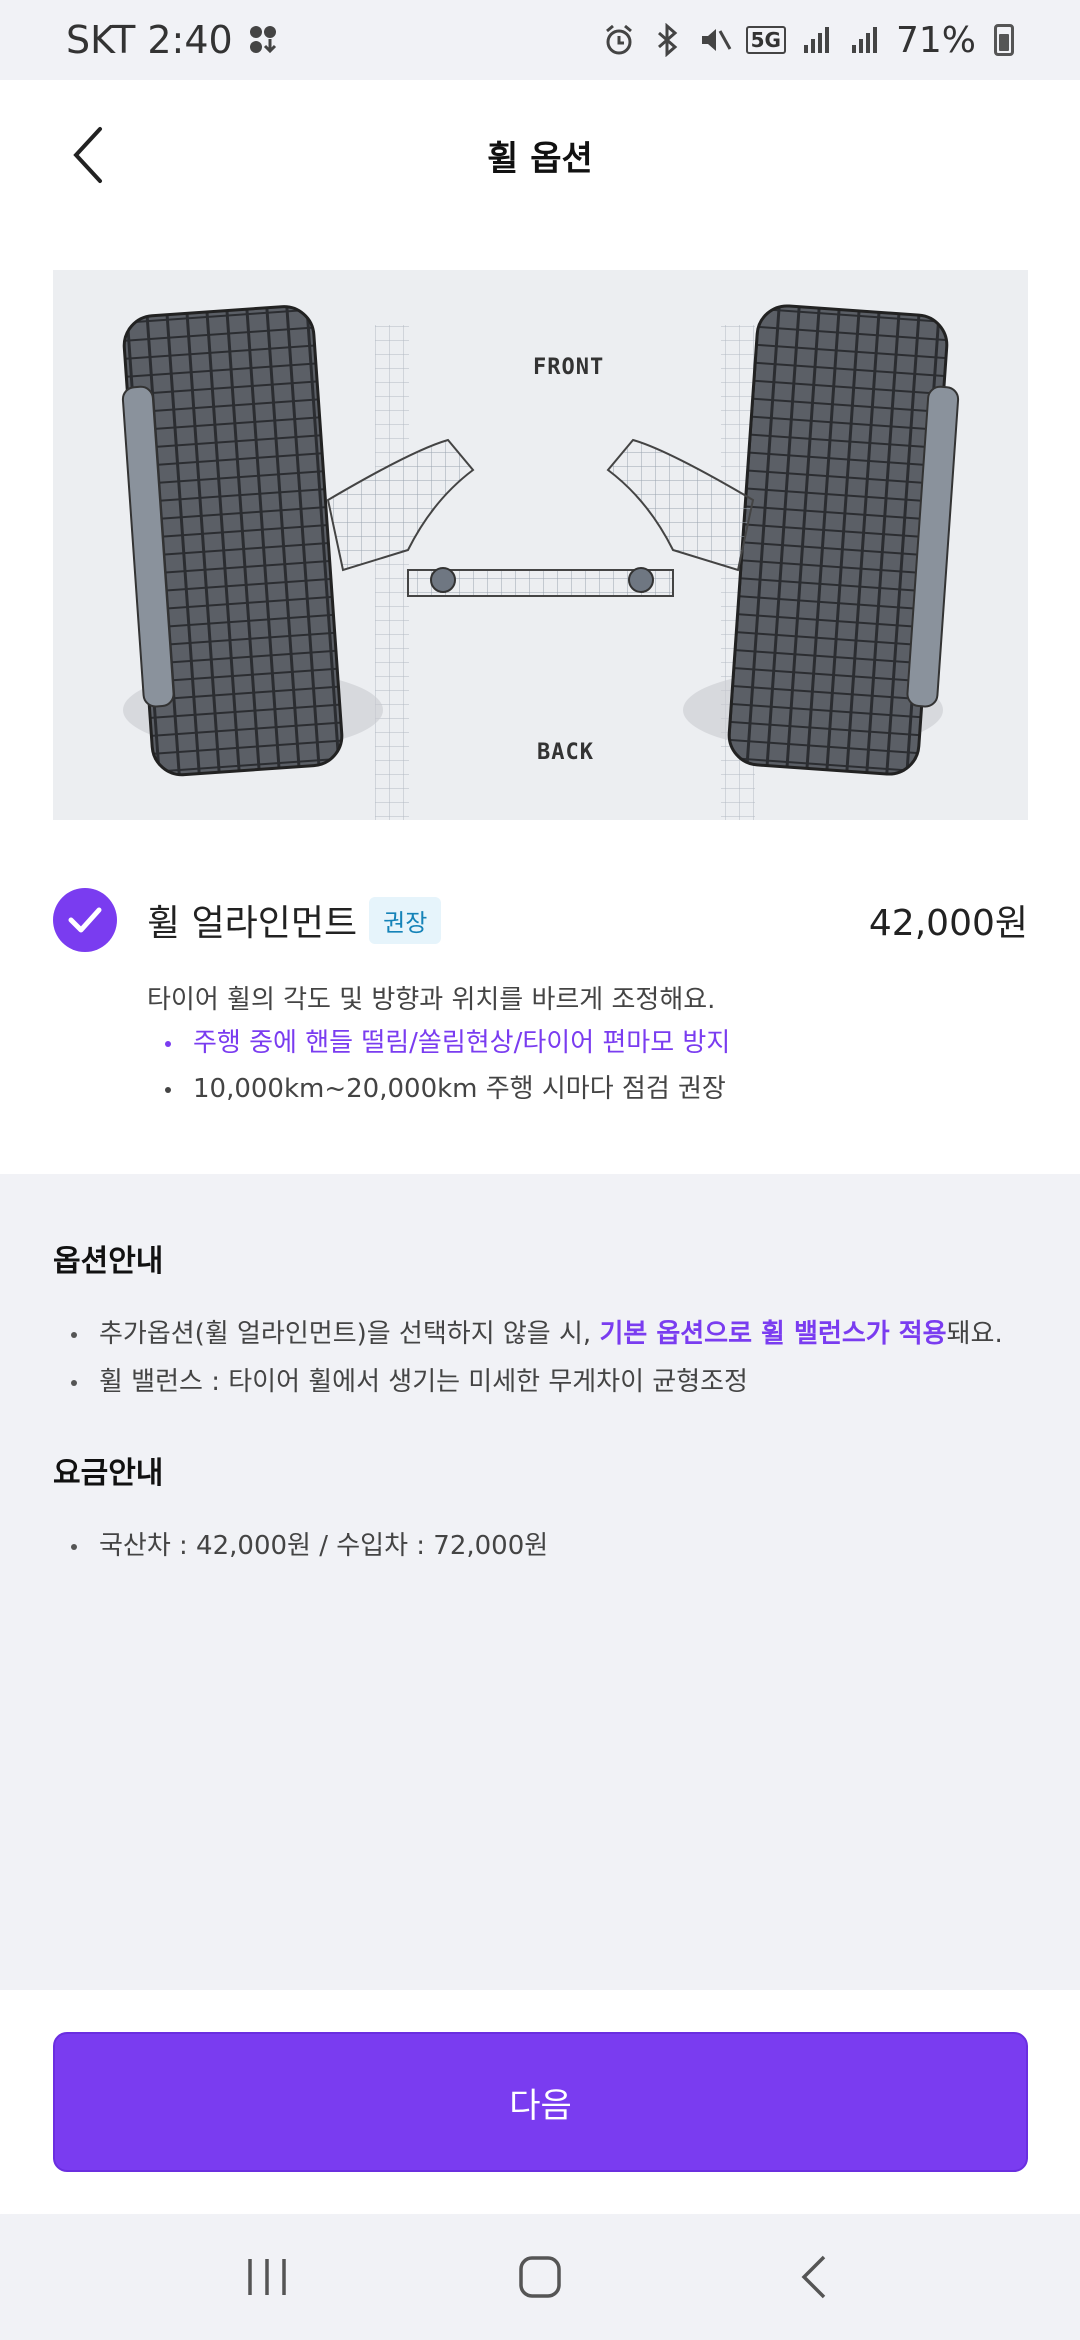 This screenshot has height=2340, width=1080. I want to click on check-icon, so click(85, 920).